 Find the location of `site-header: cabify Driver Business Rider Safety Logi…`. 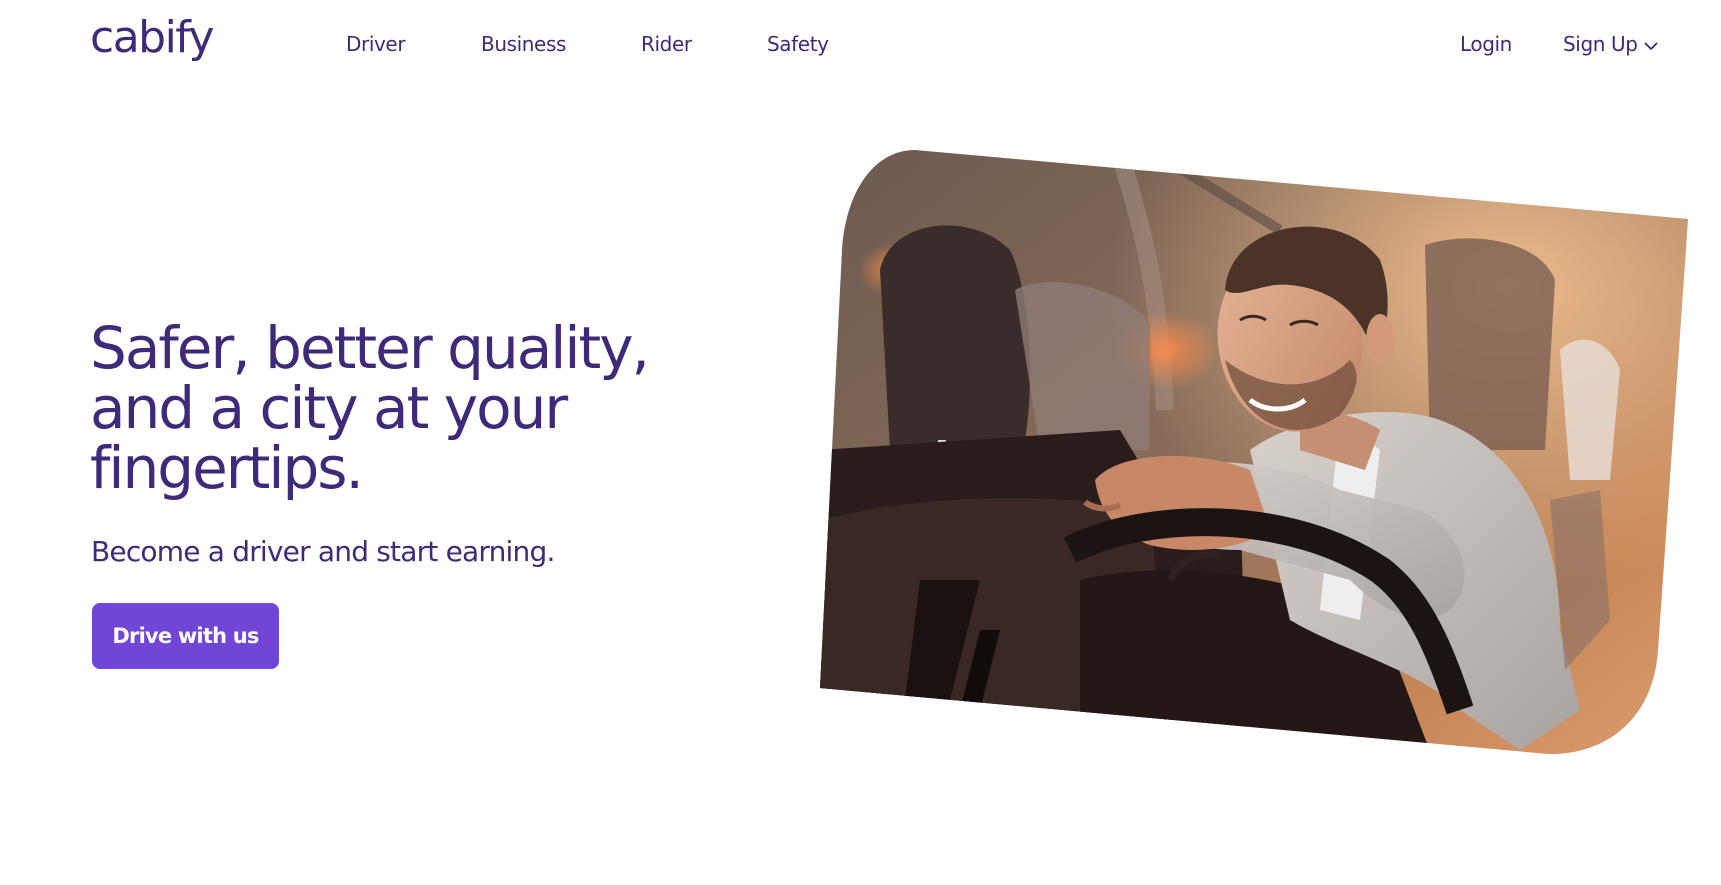

site-header: cabify Driver Business Rider Safety Logi… is located at coordinates (860, 44).